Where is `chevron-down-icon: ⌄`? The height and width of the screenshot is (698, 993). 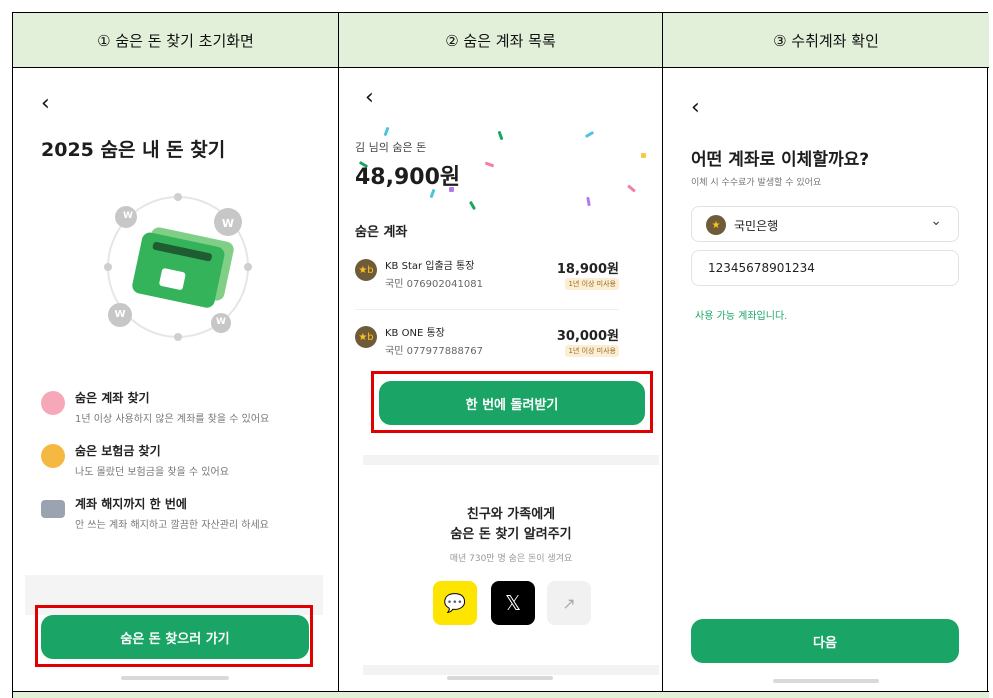
chevron-down-icon: ⌄ is located at coordinates (936, 221).